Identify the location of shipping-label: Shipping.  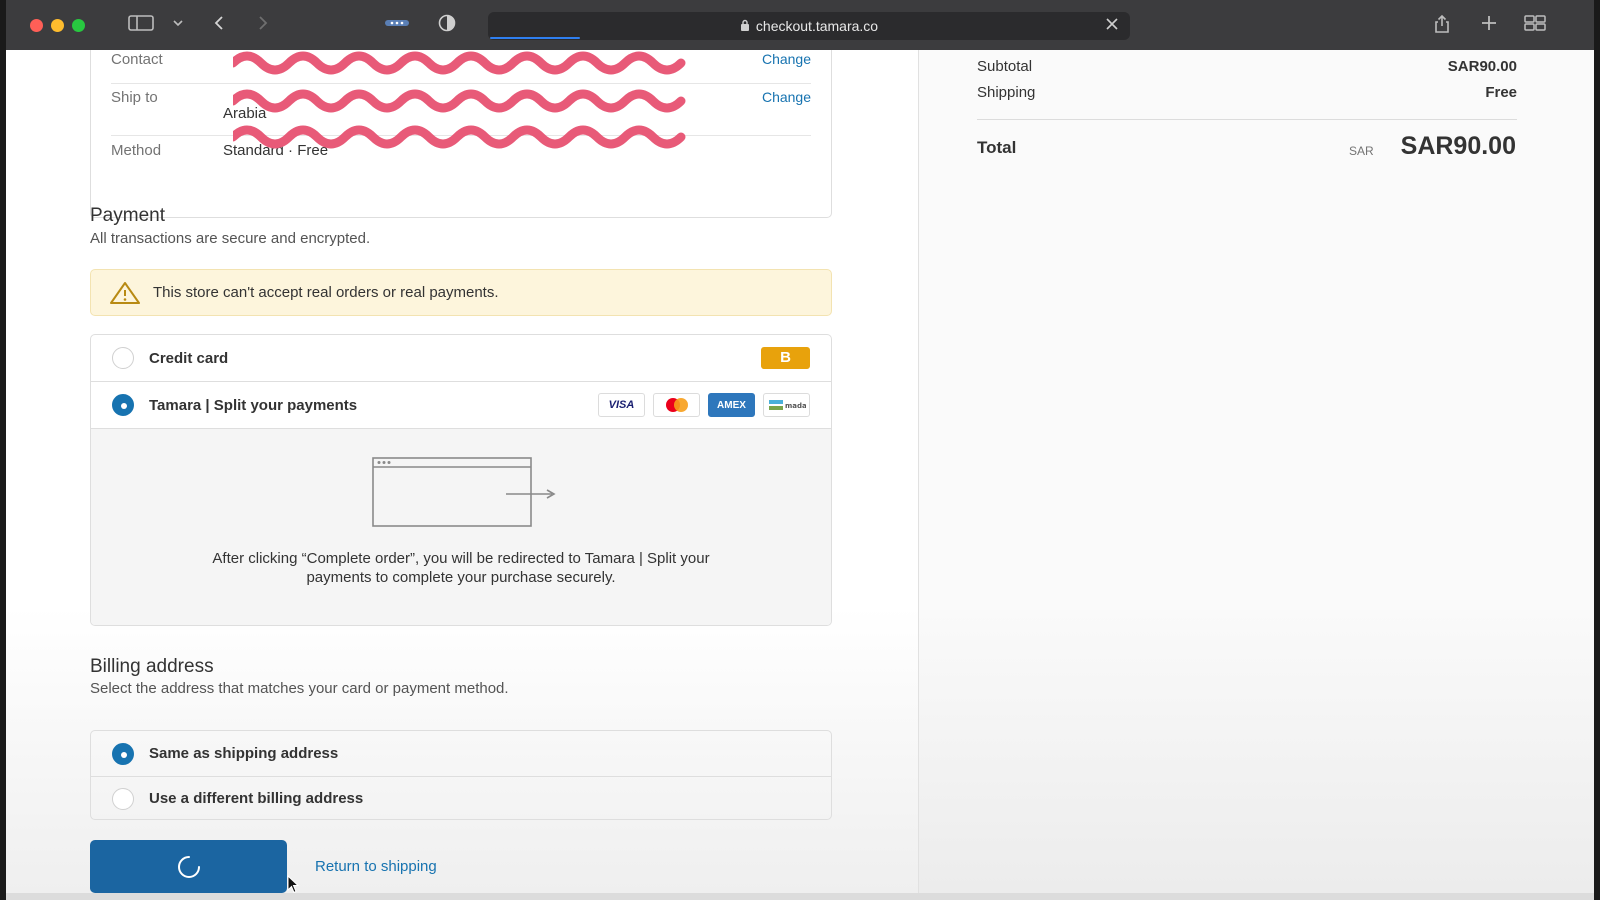
(1006, 92).